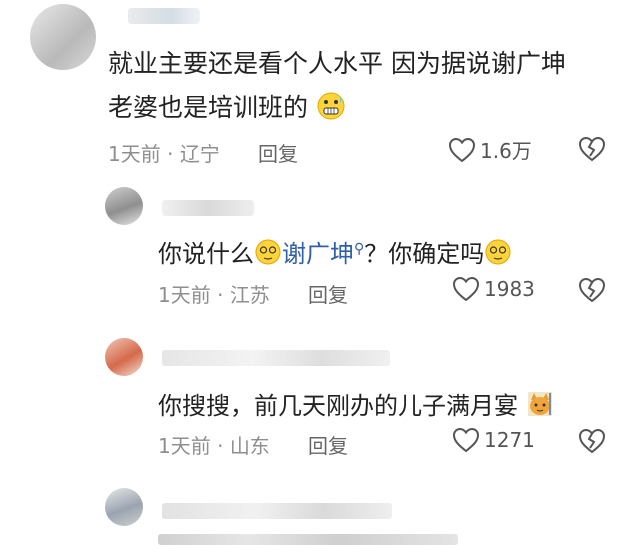 This screenshot has width=640, height=545. I want to click on like-button: 1271, so click(493, 440).